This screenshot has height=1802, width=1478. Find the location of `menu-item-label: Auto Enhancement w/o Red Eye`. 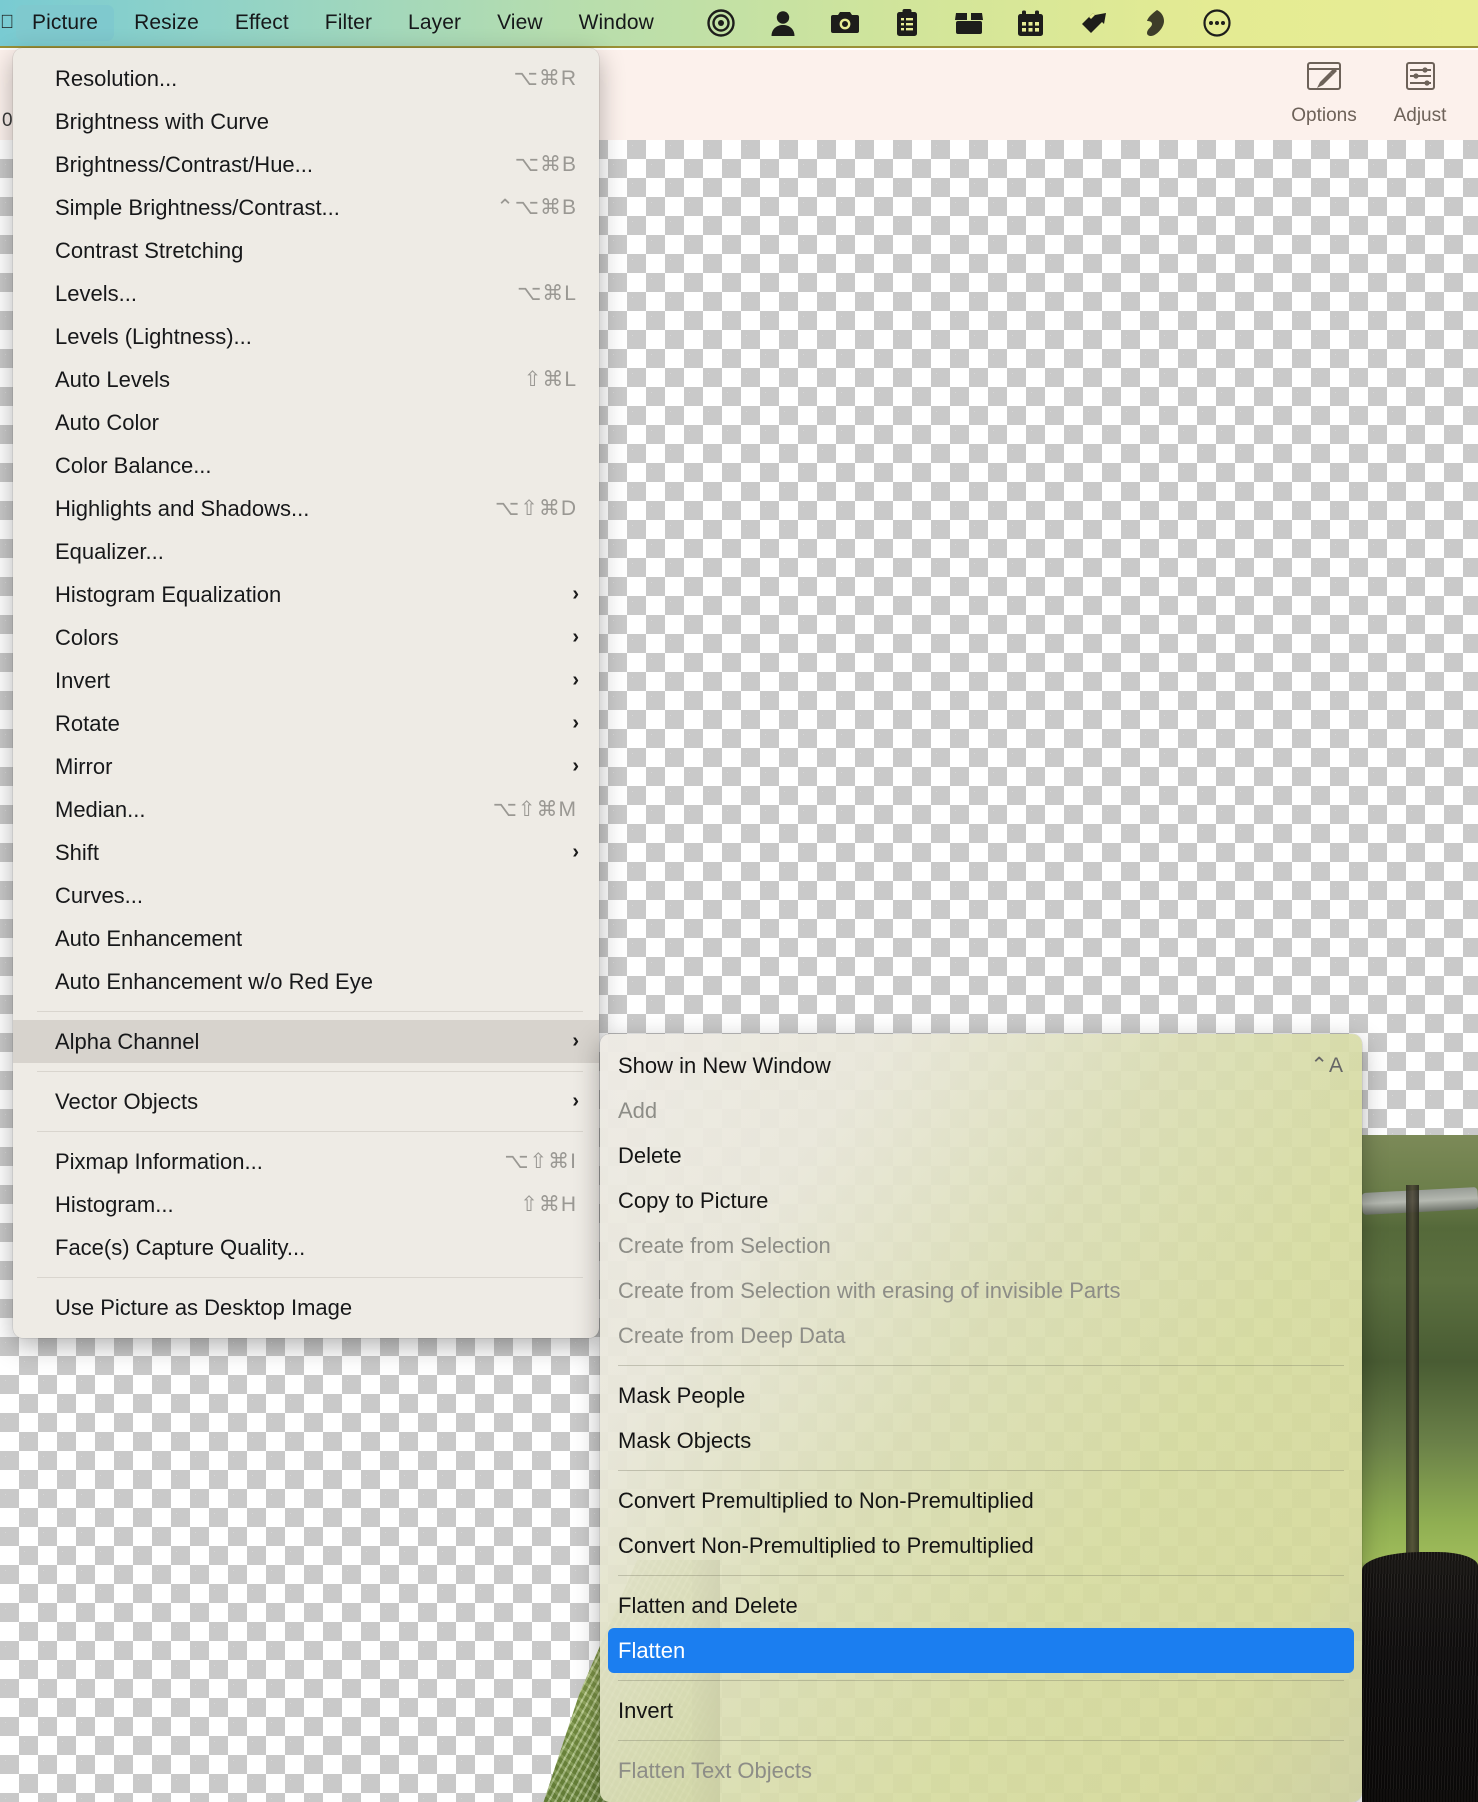

menu-item-label: Auto Enhancement w/o Red Eye is located at coordinates (214, 981).